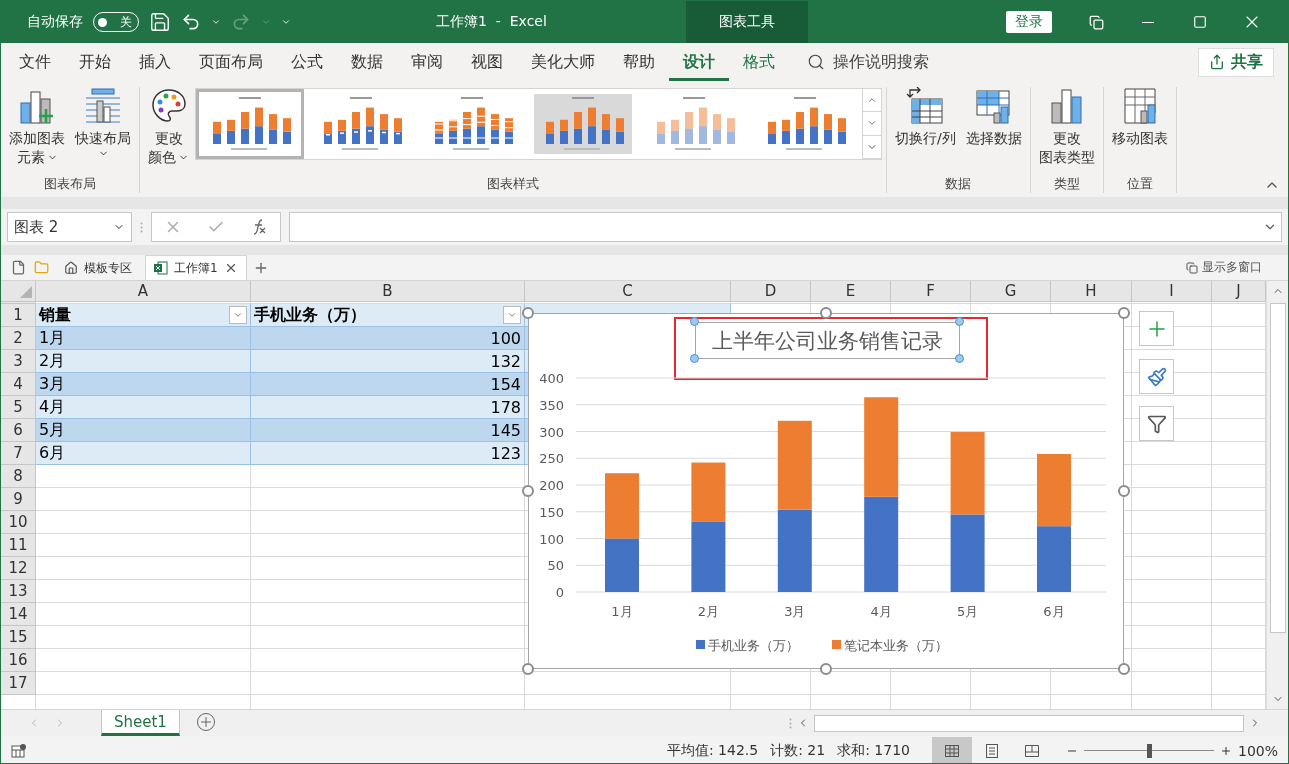 Image resolution: width=1289 pixels, height=764 pixels. I want to click on legend-label: 手机业务（万）, so click(753, 645).